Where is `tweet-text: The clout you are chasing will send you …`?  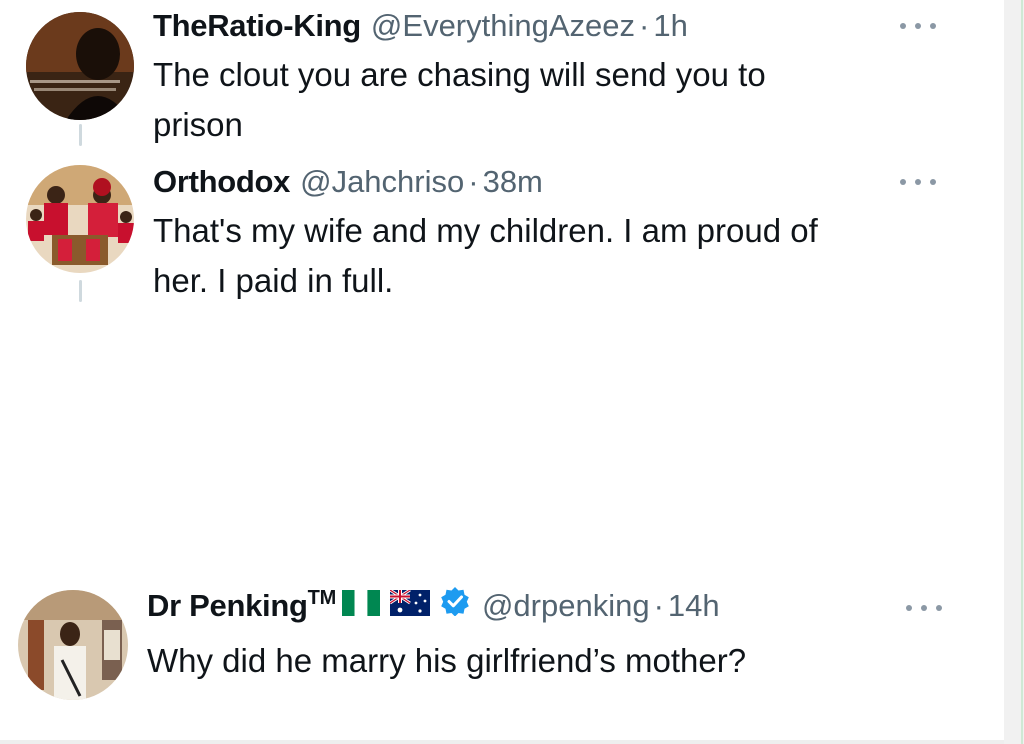 tweet-text: The clout you are chasing will send you … is located at coordinates (459, 99).